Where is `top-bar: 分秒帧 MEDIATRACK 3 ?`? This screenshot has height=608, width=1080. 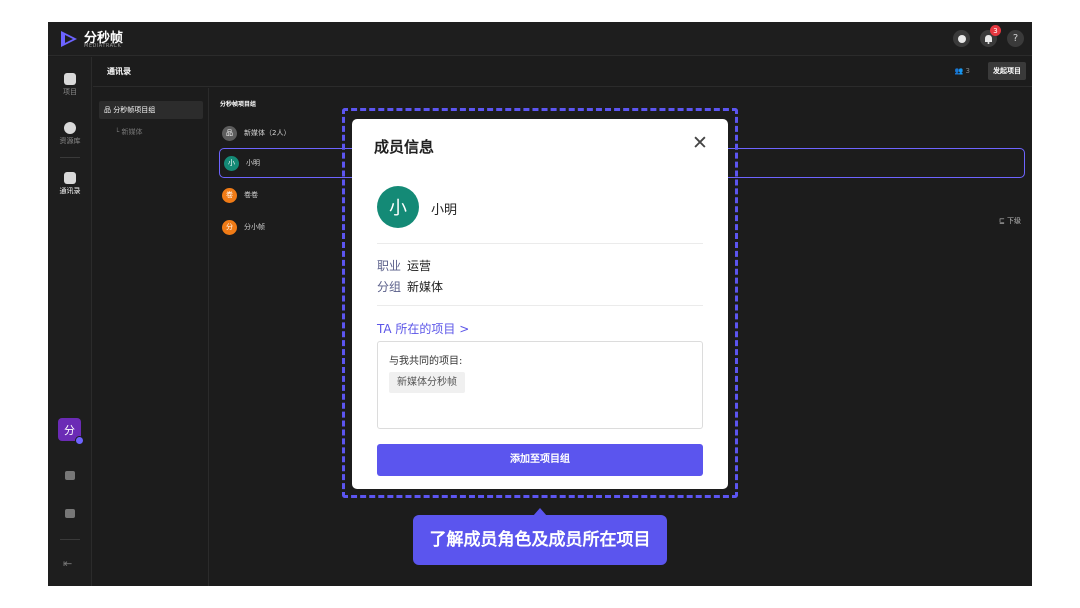 top-bar: 分秒帧 MEDIATRACK 3 ? is located at coordinates (540, 39).